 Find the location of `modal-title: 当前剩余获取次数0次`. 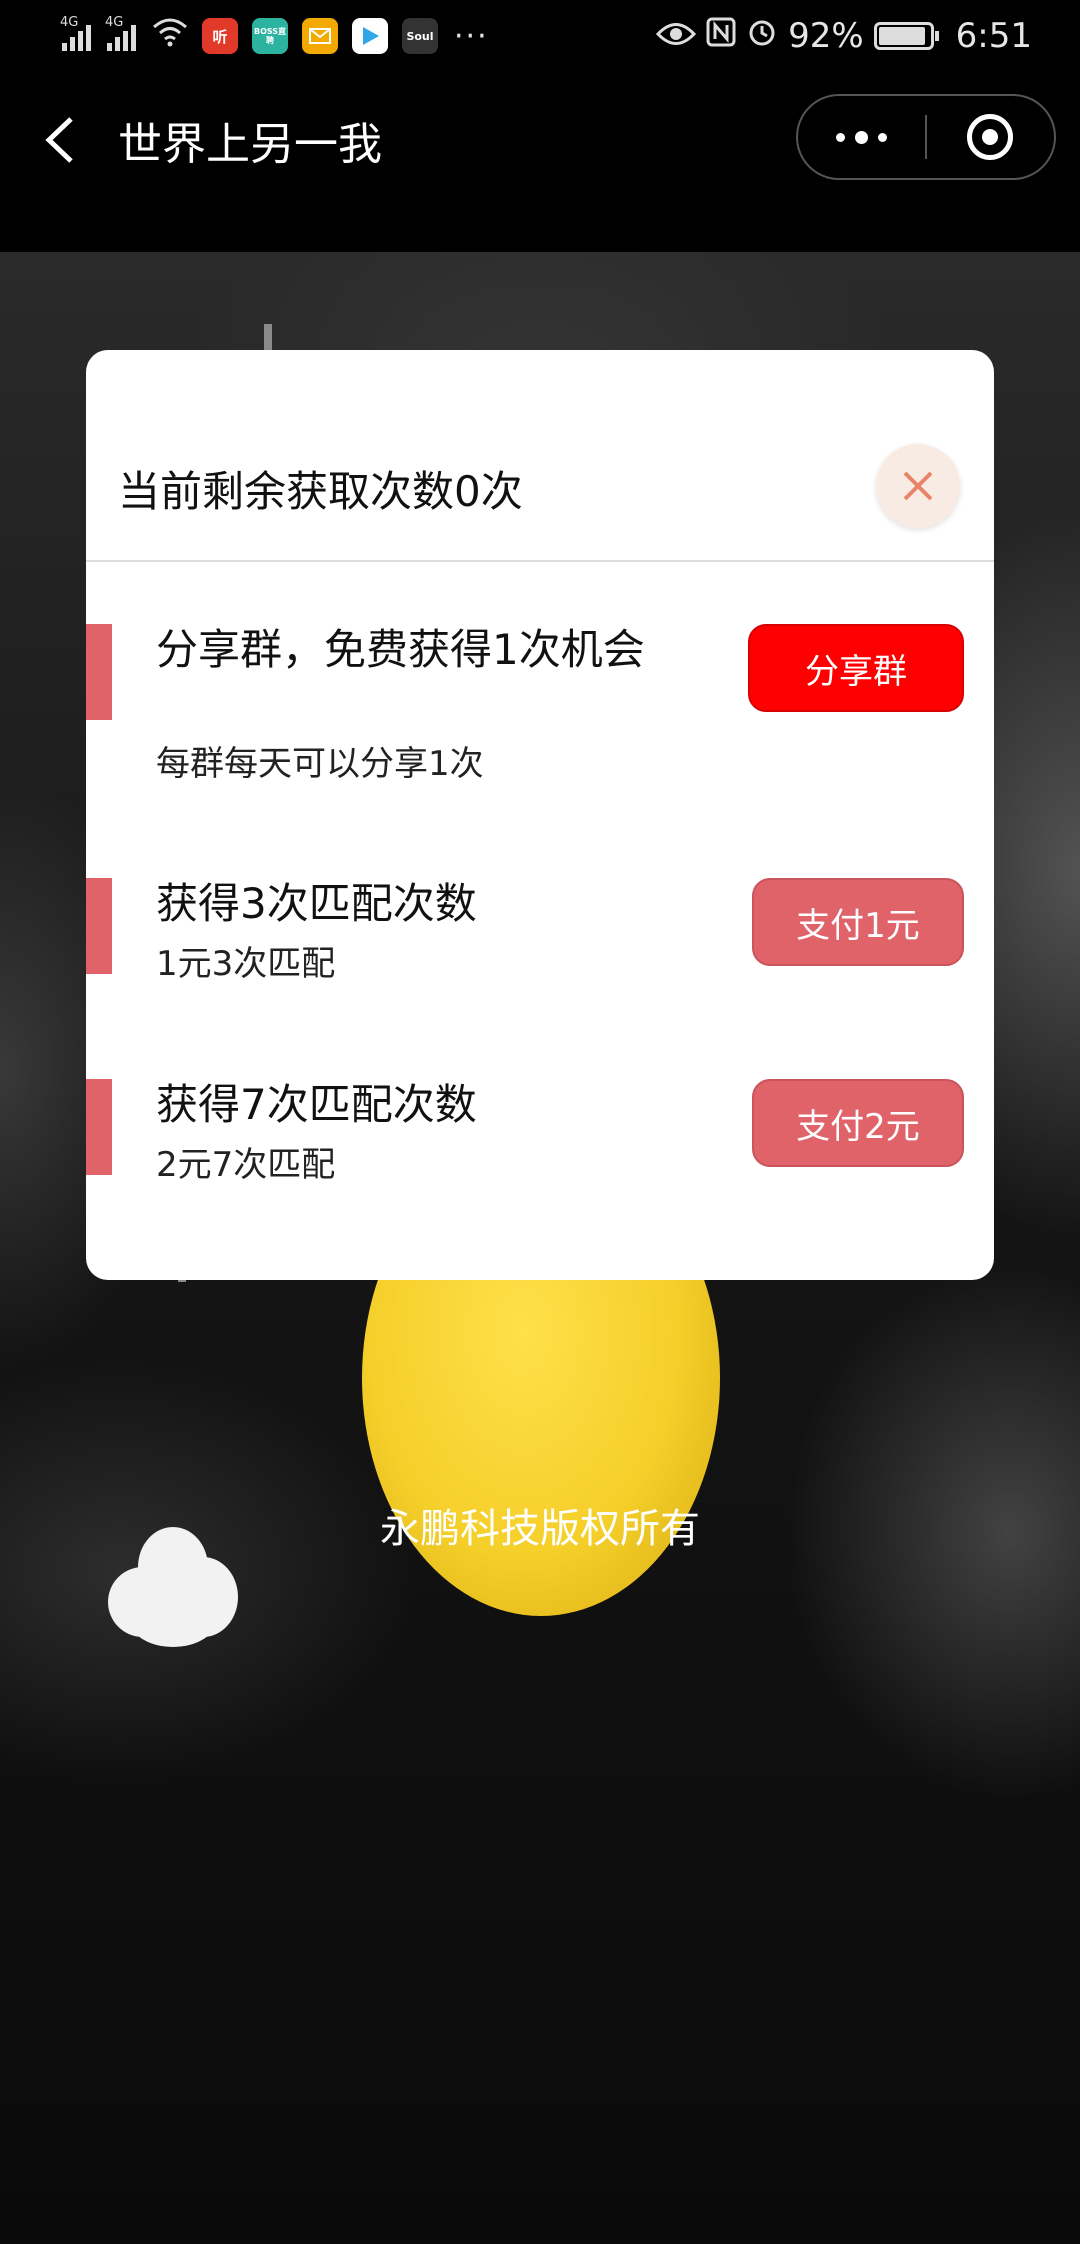

modal-title: 当前剩余获取次数0次 is located at coordinates (320, 491).